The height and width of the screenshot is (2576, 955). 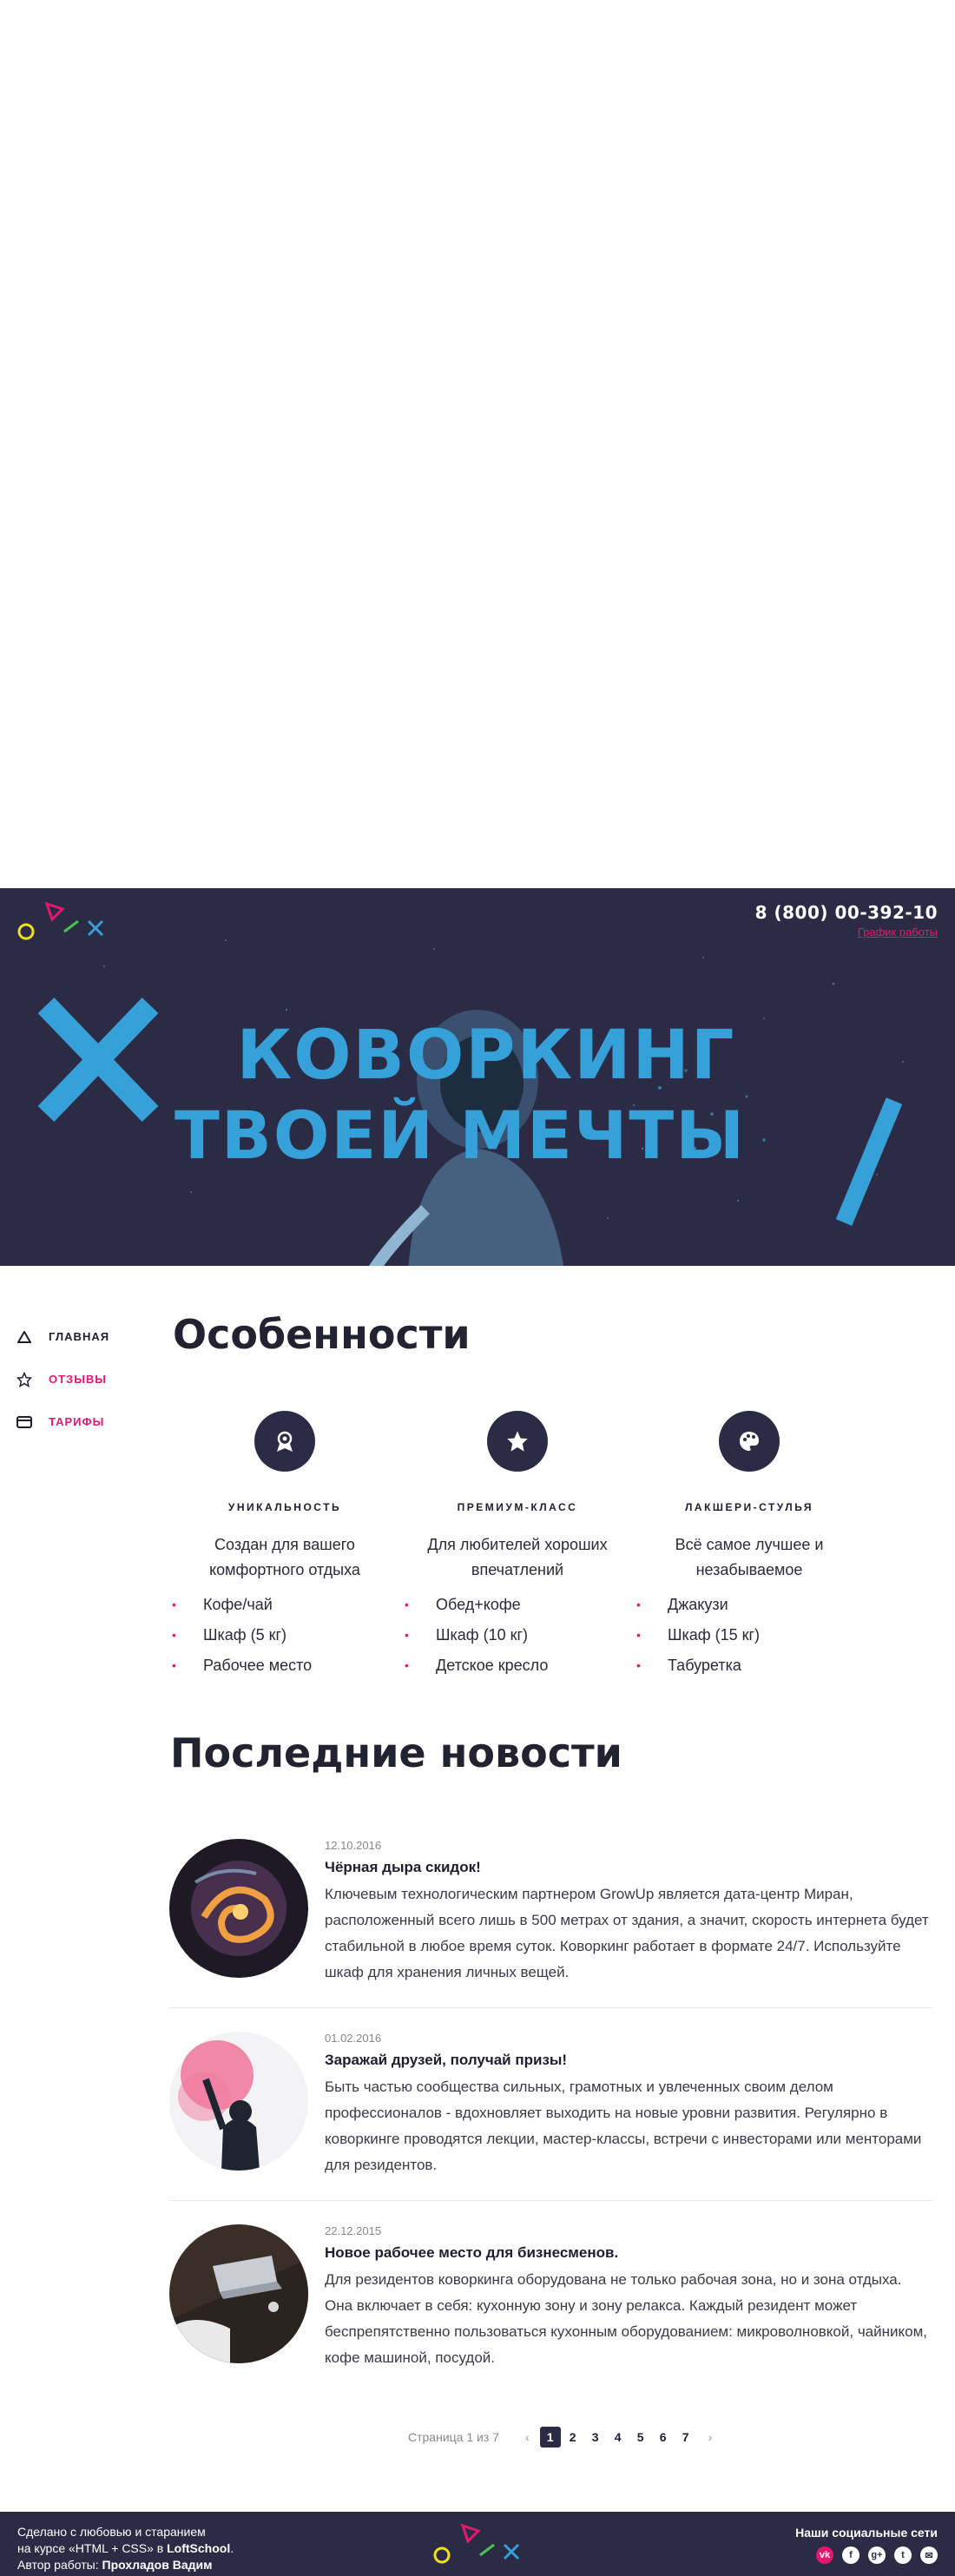 What do you see at coordinates (595, 2437) in the screenshot?
I see `page-button-3: 3` at bounding box center [595, 2437].